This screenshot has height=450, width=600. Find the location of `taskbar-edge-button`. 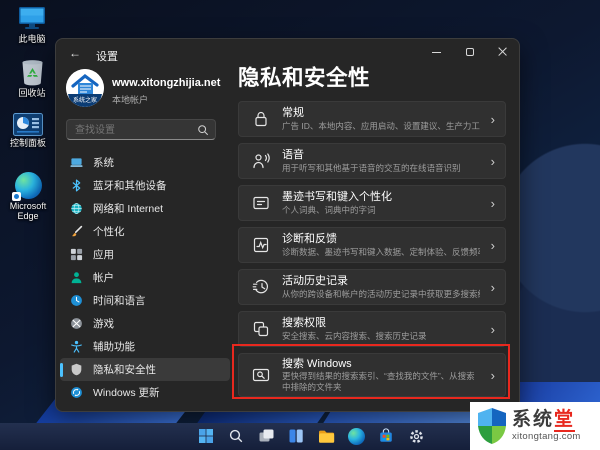

taskbar-edge-button is located at coordinates (356, 436).